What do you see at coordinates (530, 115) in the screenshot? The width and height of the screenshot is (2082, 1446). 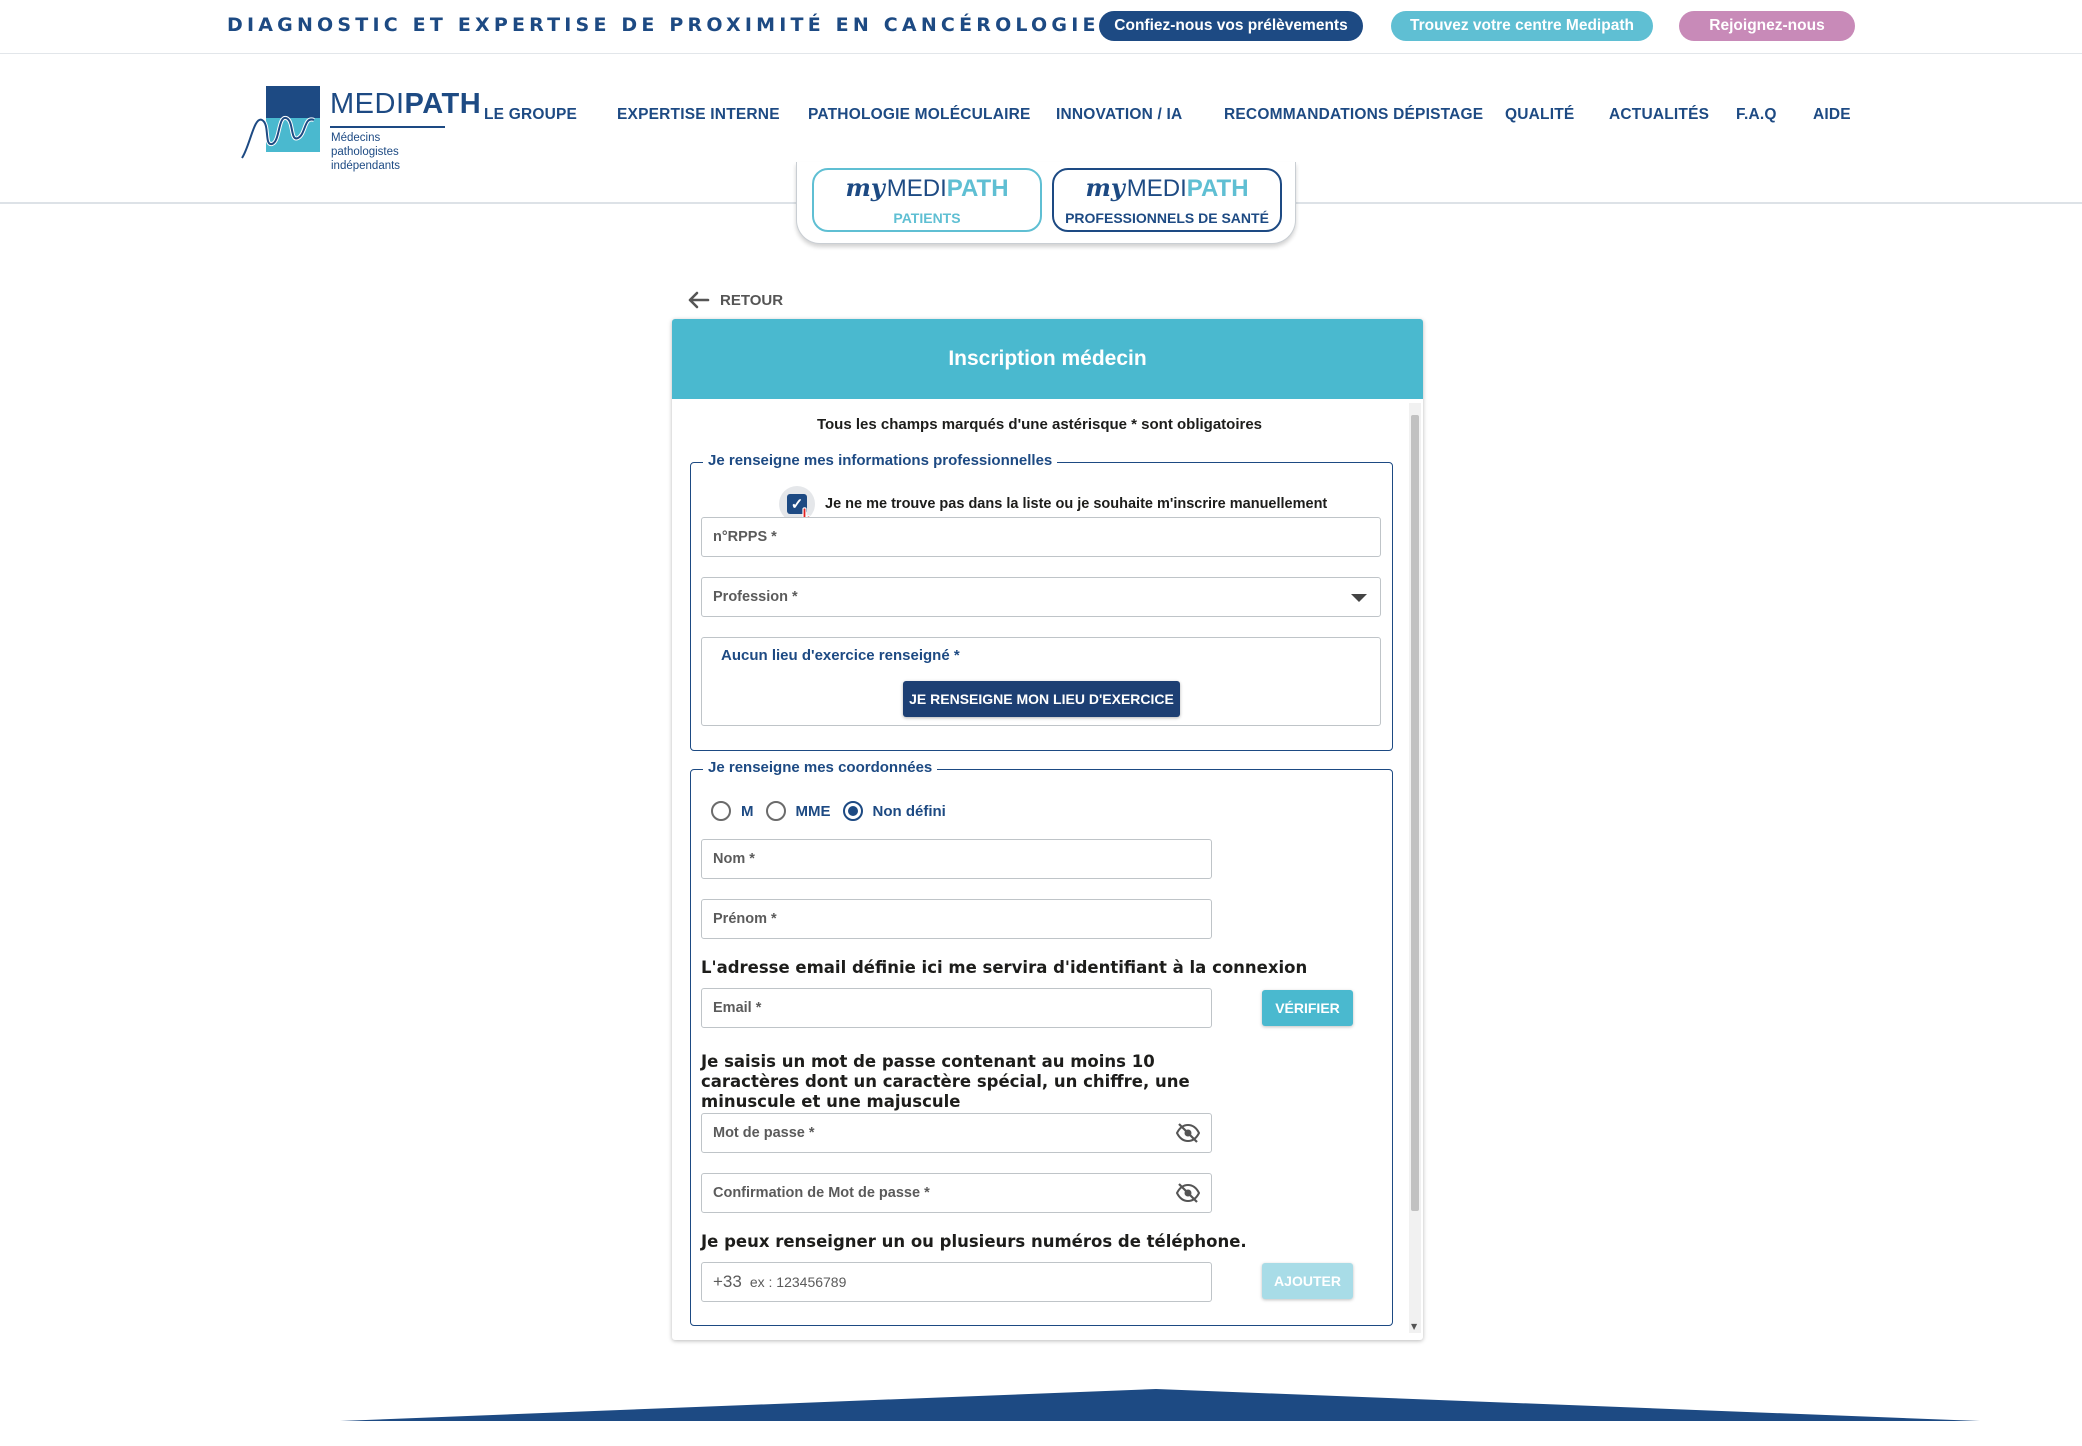 I see `nav-le-groupe: LE GROUPE` at bounding box center [530, 115].